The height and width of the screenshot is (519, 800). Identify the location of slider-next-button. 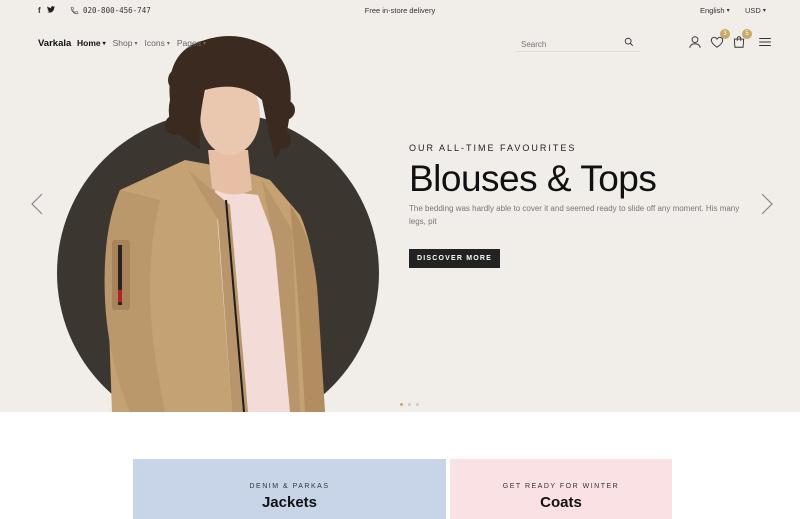
(768, 204).